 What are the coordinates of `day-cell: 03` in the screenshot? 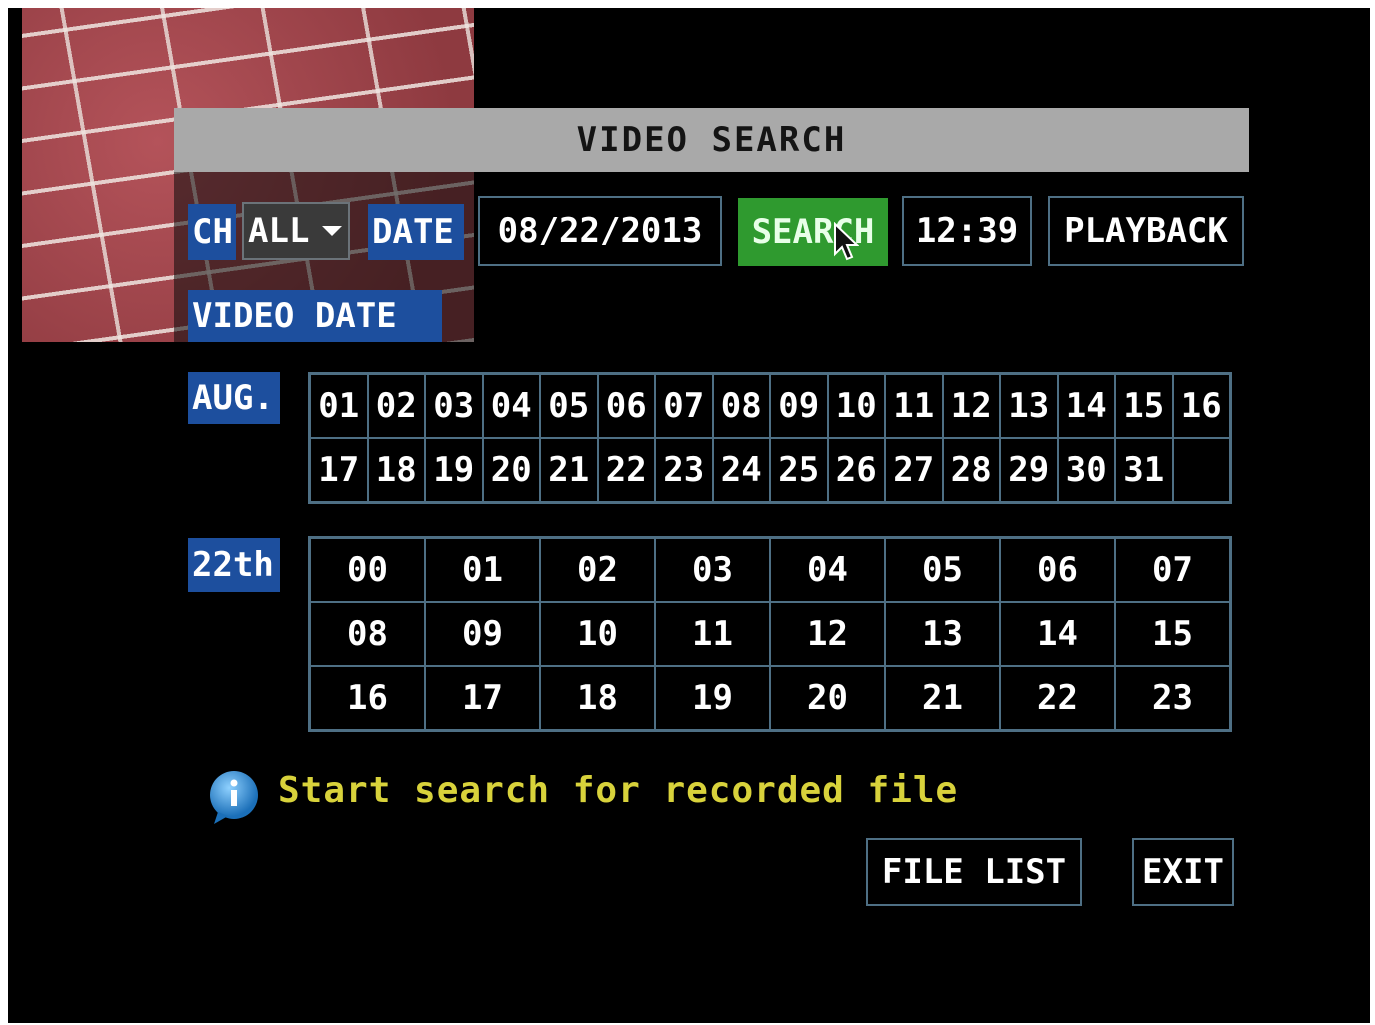 It's located at (454, 406).